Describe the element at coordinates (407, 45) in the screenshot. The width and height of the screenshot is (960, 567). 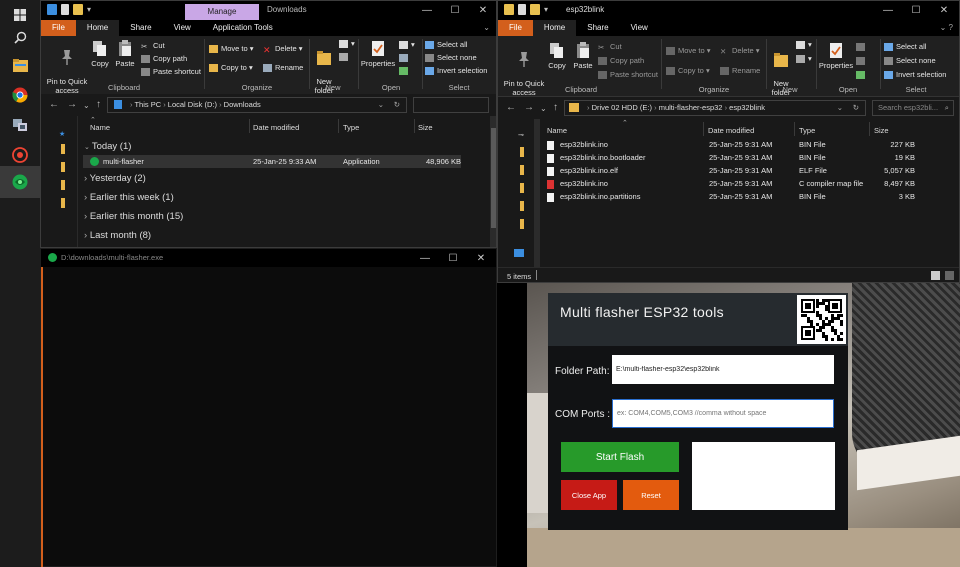
I see `open-button: ▾` at that location.